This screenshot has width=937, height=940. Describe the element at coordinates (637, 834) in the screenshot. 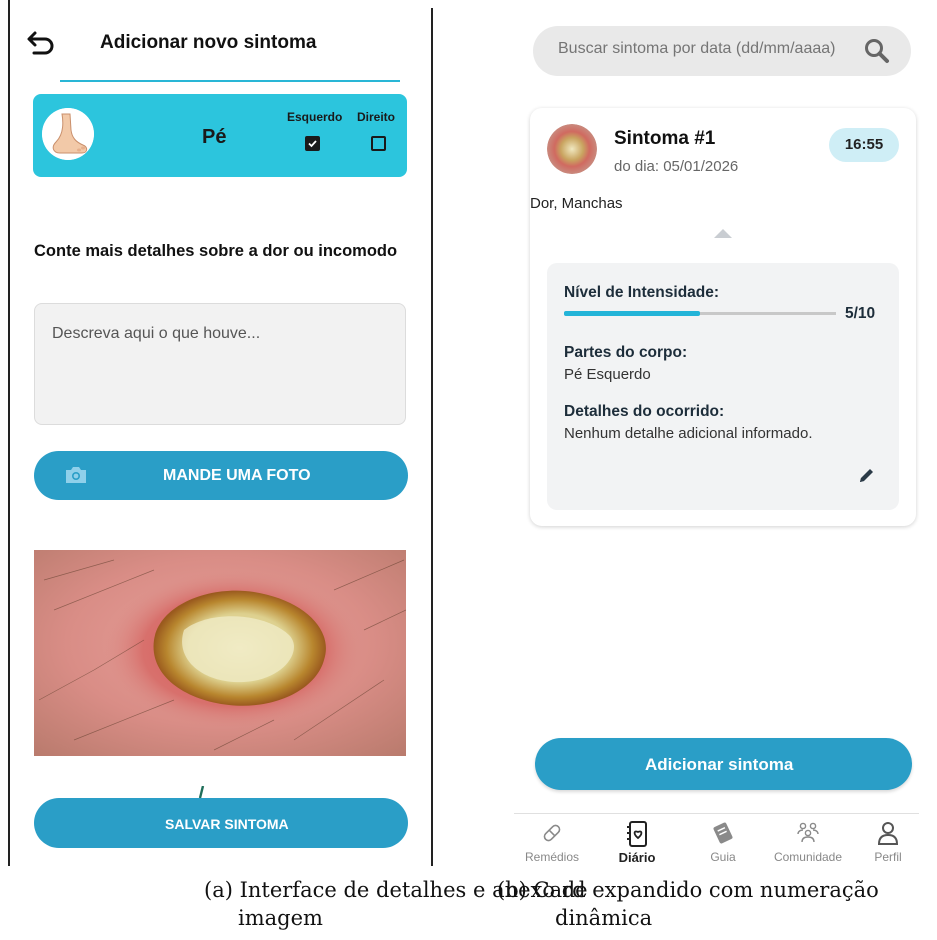

I see `journal-icon` at that location.